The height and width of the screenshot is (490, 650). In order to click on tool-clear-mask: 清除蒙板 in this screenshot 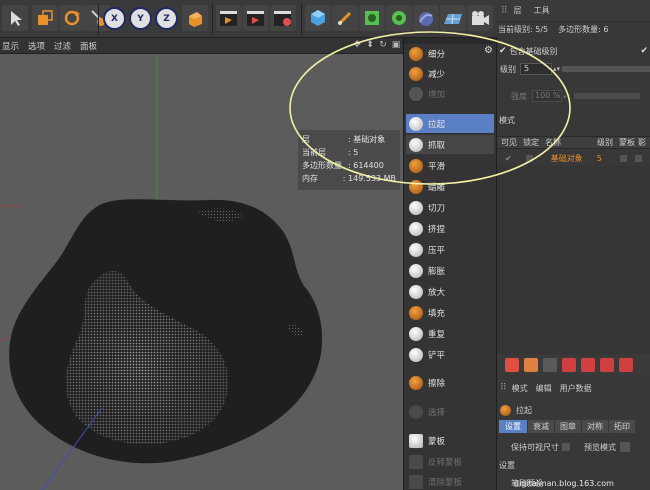, I will do `click(450, 481)`.